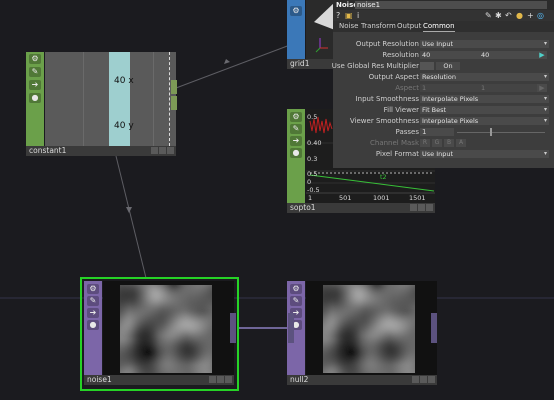 The width and height of the screenshot is (554, 400). I want to click on viewer: 40 x 40 y, so click(110, 99).